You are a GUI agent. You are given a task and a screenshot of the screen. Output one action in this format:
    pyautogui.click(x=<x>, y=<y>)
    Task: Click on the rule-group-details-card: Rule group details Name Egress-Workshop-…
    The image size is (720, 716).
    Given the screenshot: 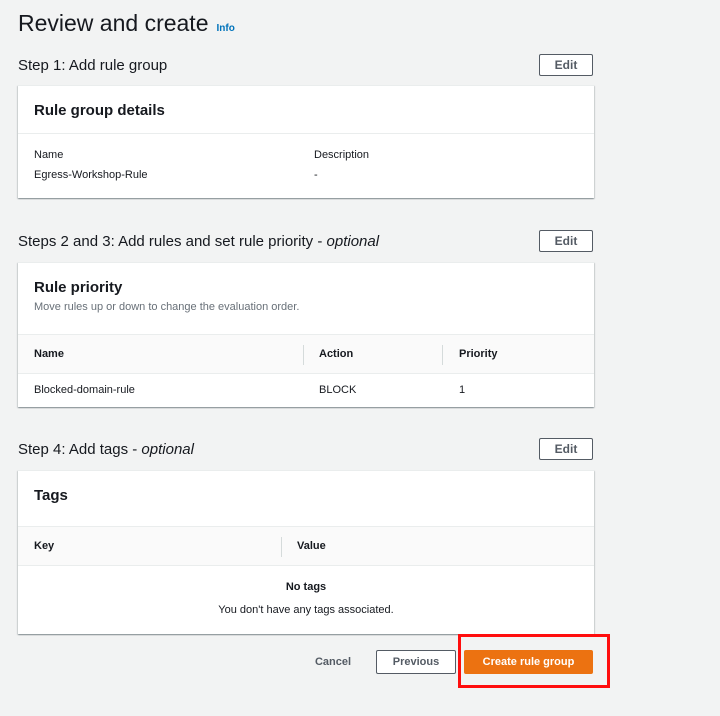 What is the action you would take?
    pyautogui.click(x=306, y=141)
    